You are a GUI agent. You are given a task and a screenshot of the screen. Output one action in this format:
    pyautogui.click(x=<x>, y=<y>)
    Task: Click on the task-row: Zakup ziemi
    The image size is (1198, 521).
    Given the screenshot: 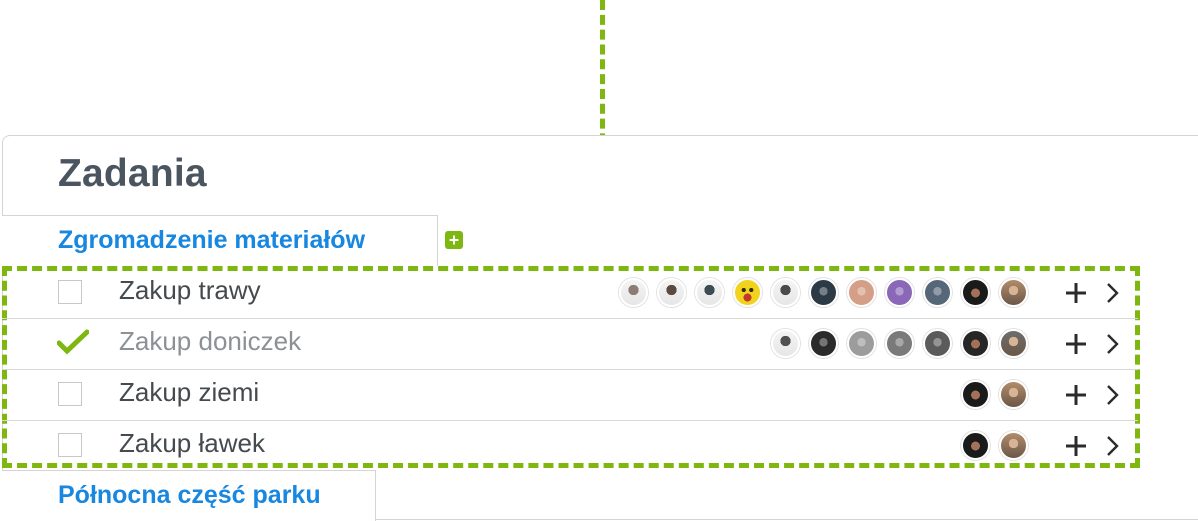 What is the action you would take?
    pyautogui.click(x=570, y=395)
    